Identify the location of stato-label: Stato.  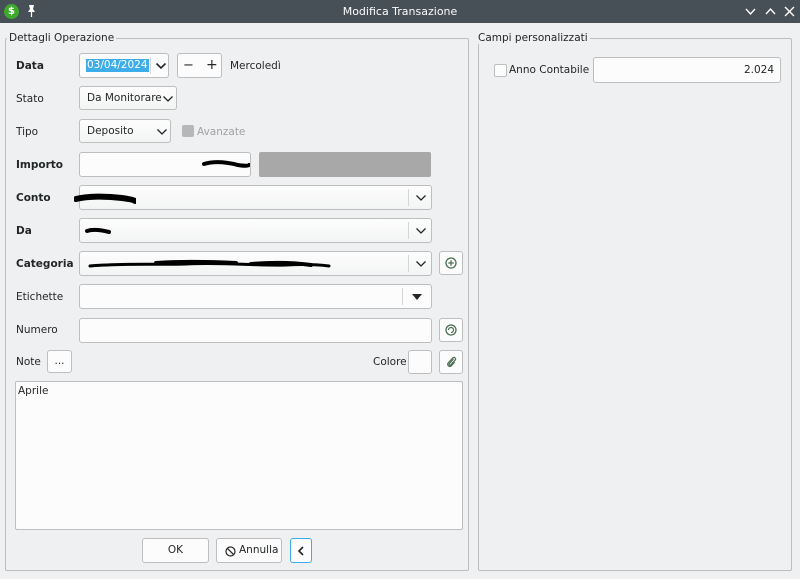
(30, 99).